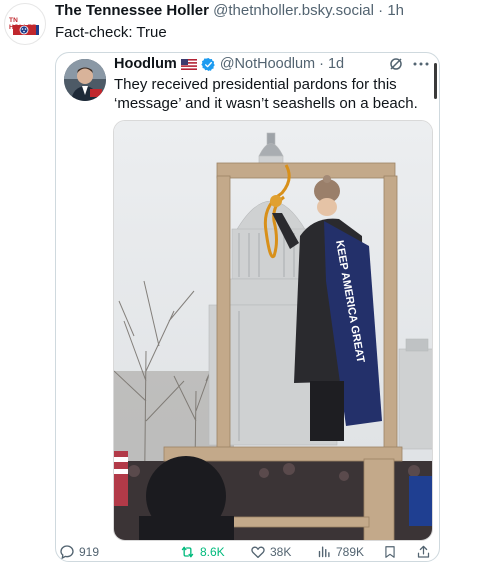  I want to click on post-time: 1h, so click(395, 10).